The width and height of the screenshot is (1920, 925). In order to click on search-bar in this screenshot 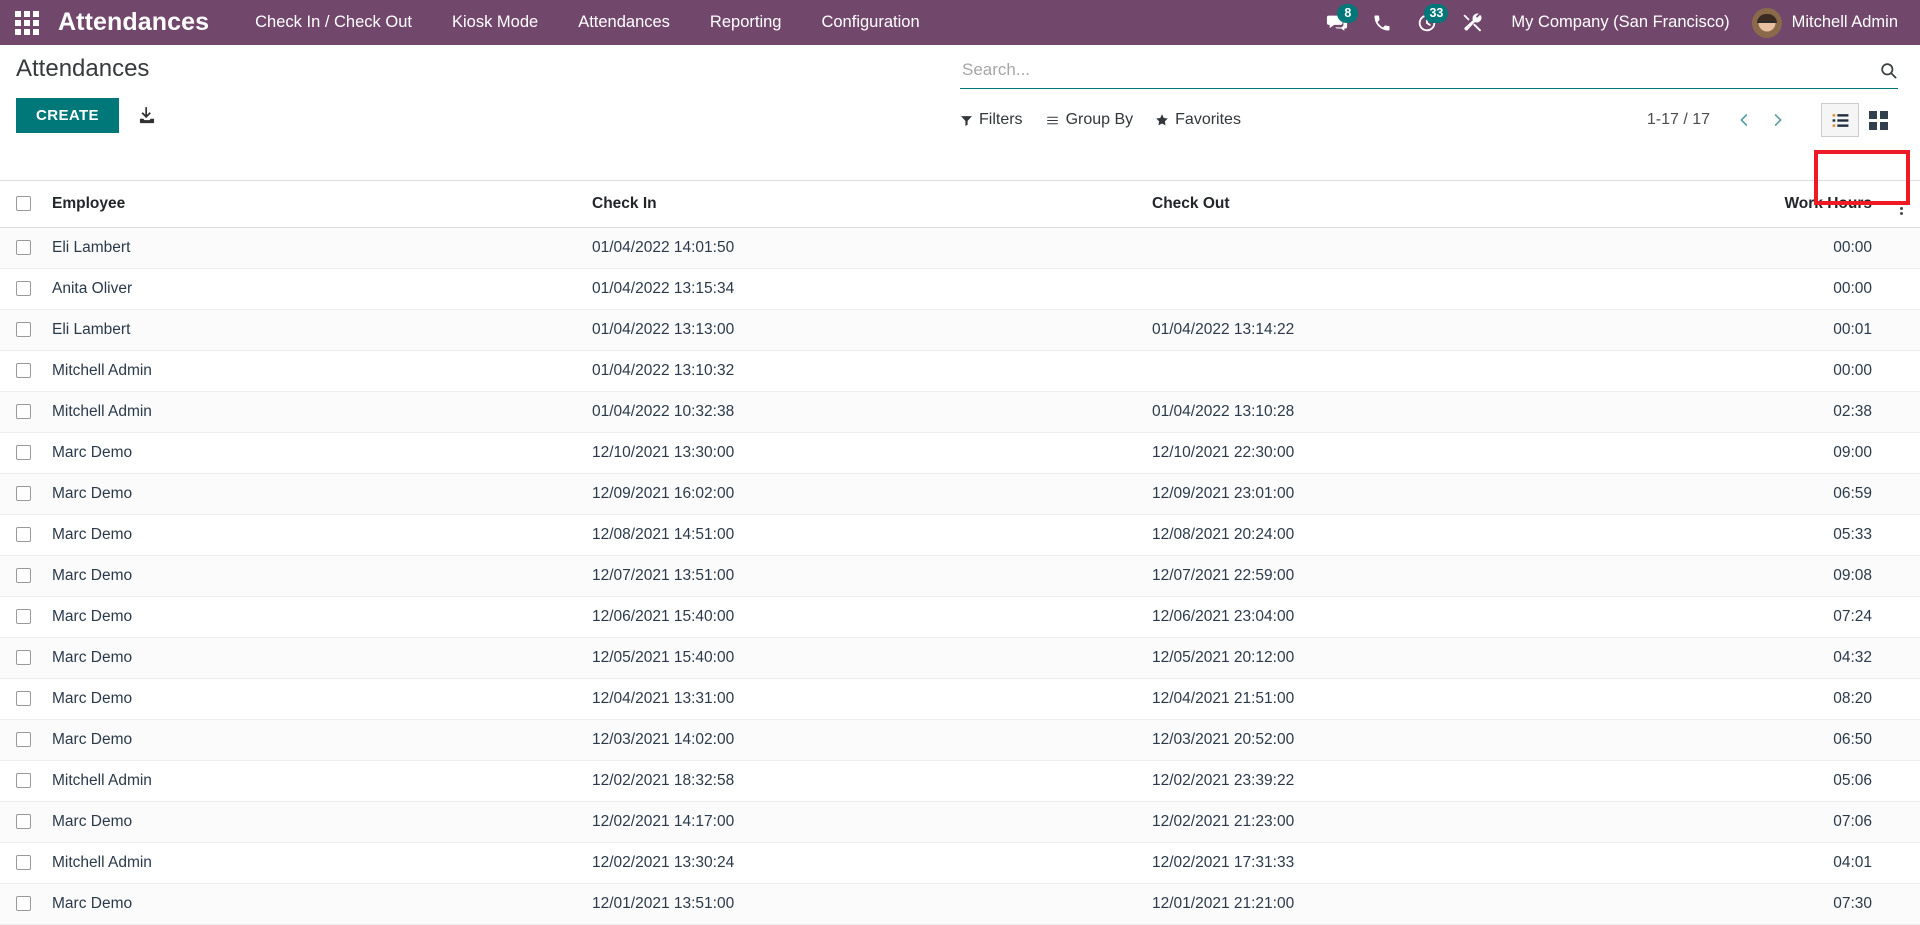, I will do `click(1429, 73)`.